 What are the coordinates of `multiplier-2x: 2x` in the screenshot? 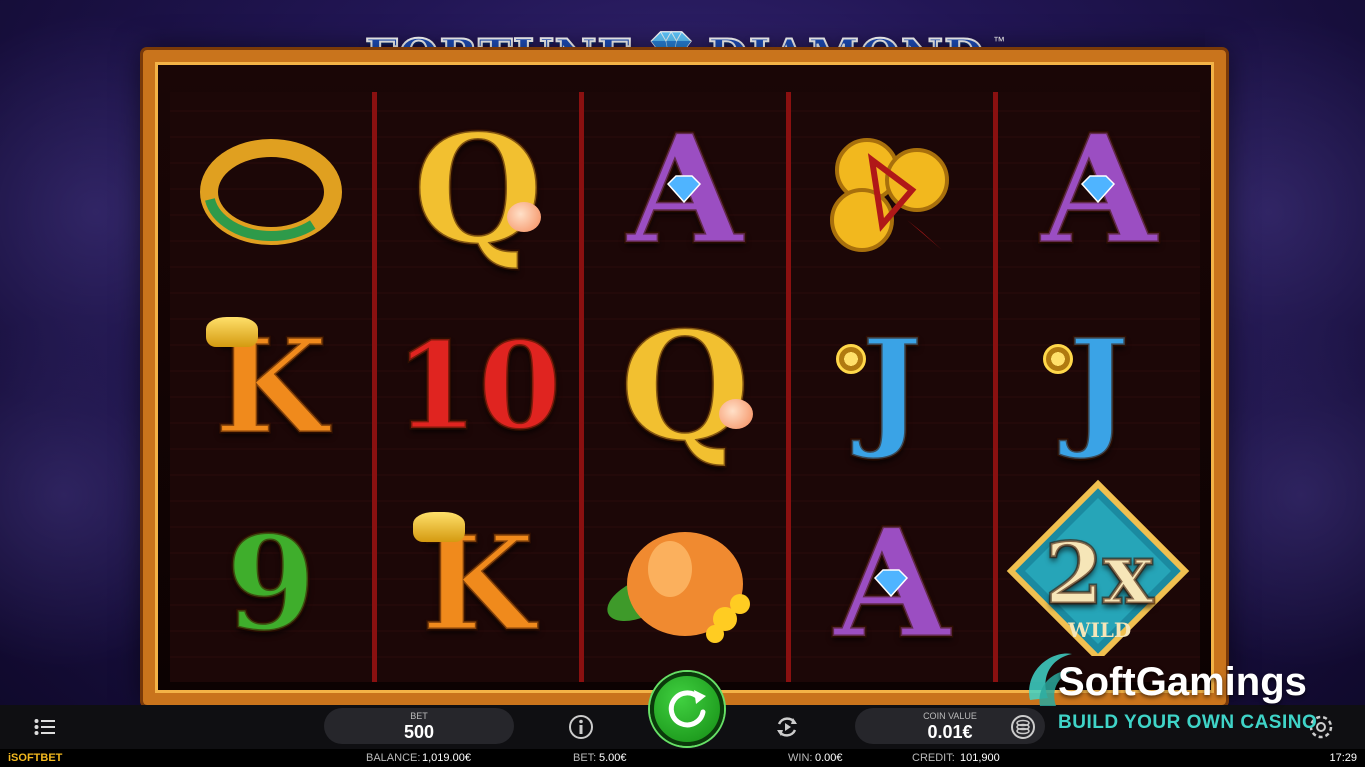 It's located at (1099, 573).